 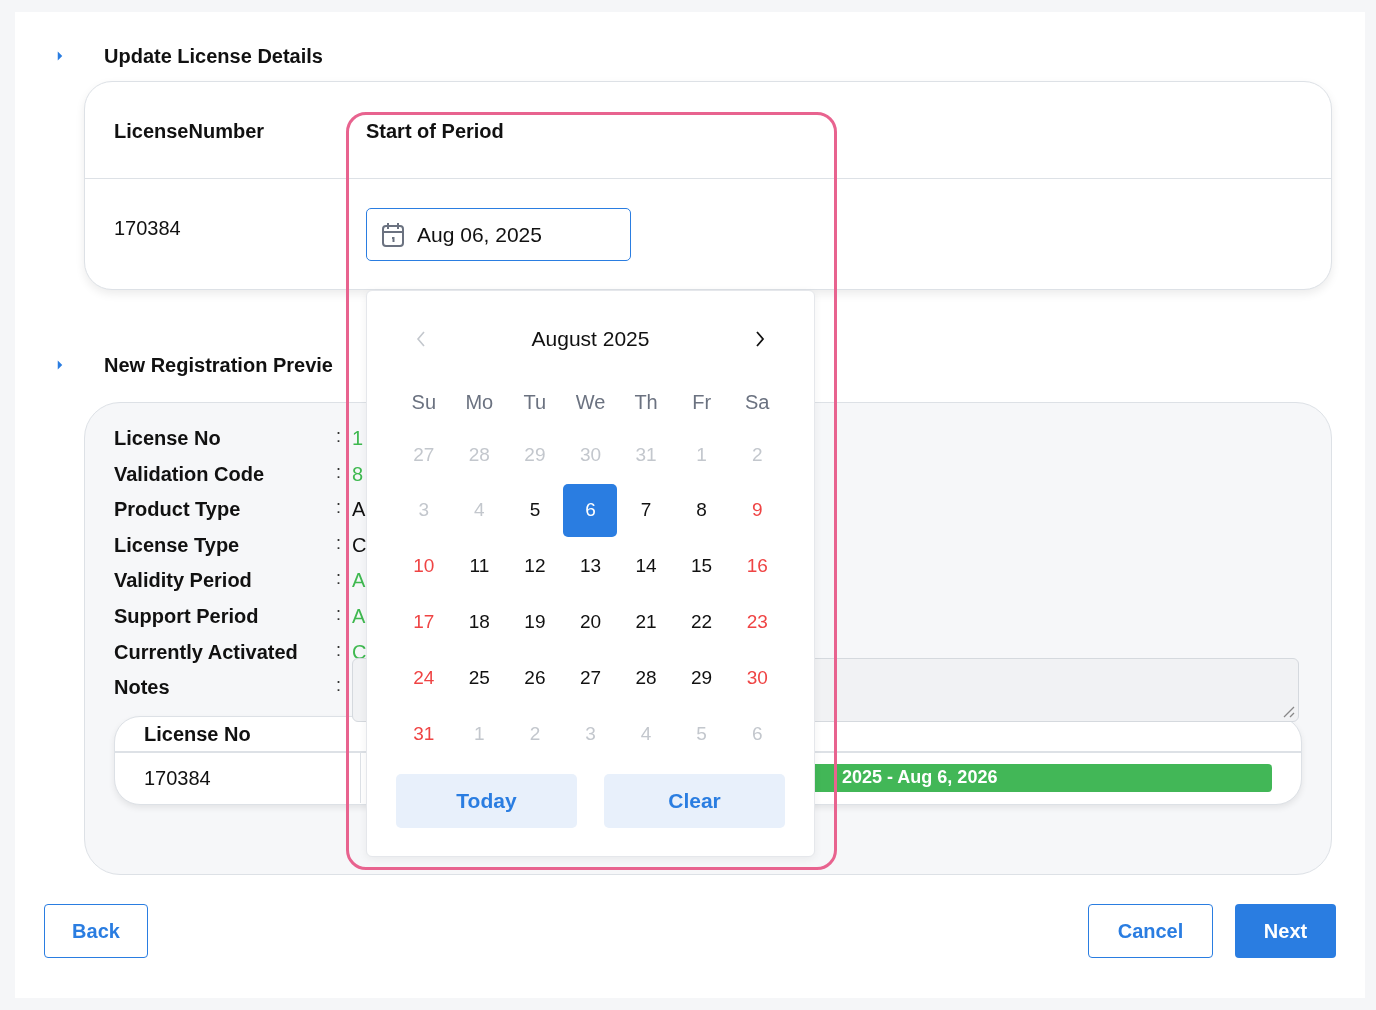 What do you see at coordinates (1285, 931) in the screenshot?
I see `next-button: Next` at bounding box center [1285, 931].